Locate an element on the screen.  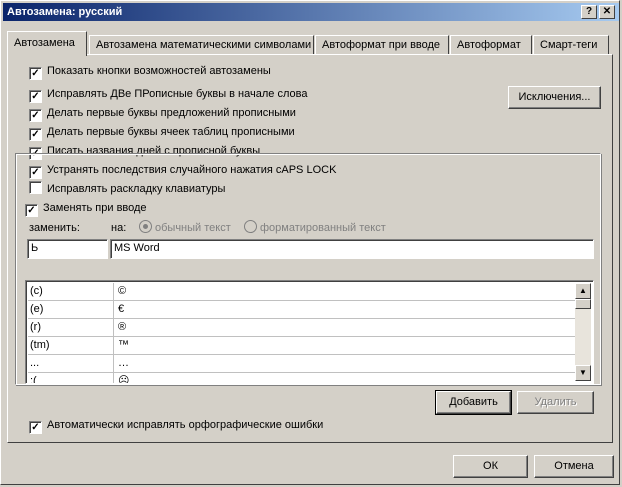
replace-label: заменить: is located at coordinates (54, 228).